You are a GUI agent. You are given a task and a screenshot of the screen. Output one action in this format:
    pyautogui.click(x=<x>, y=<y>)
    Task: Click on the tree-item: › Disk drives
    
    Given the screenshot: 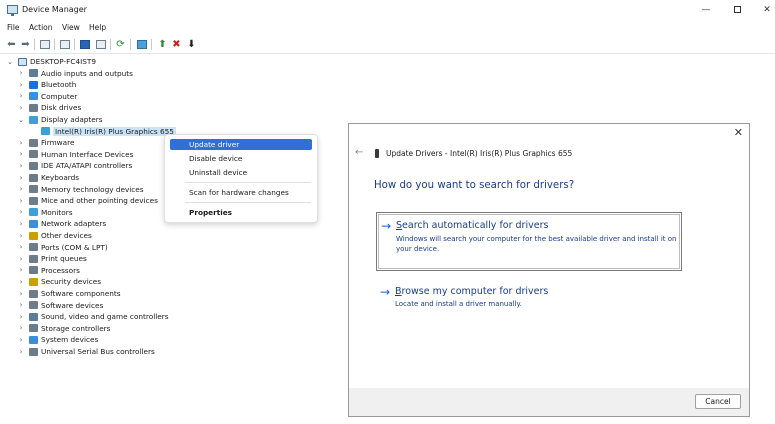 What is the action you would take?
    pyautogui.click(x=187, y=107)
    